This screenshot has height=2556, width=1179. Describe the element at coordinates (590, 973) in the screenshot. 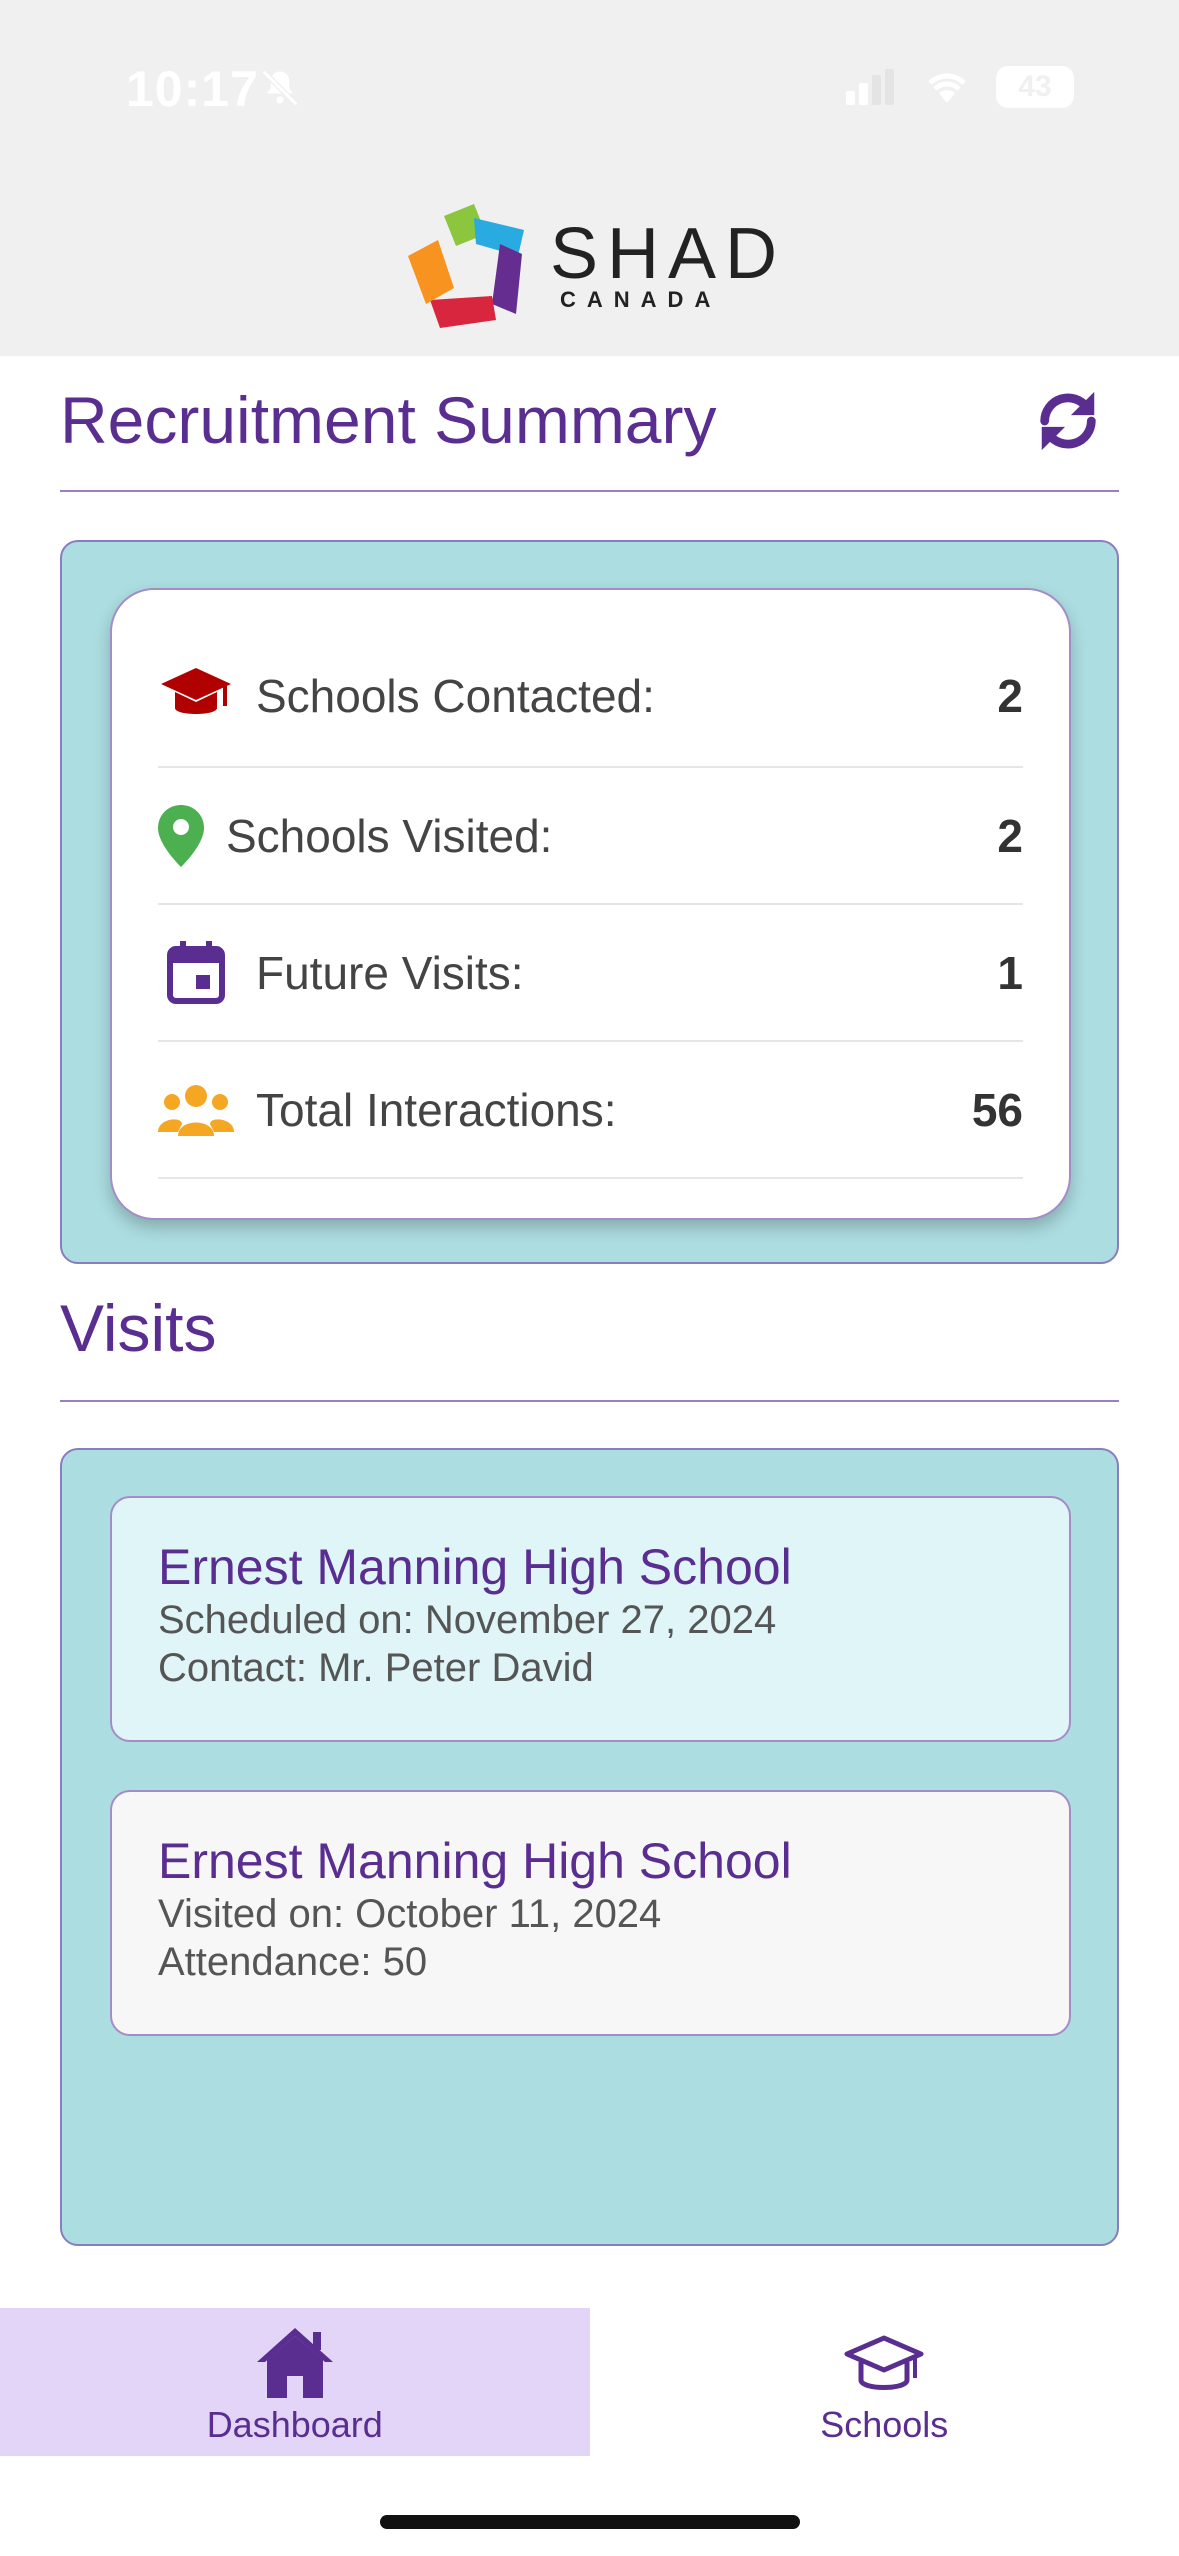

I see `stat-future-visits: Future Visits: 1` at that location.